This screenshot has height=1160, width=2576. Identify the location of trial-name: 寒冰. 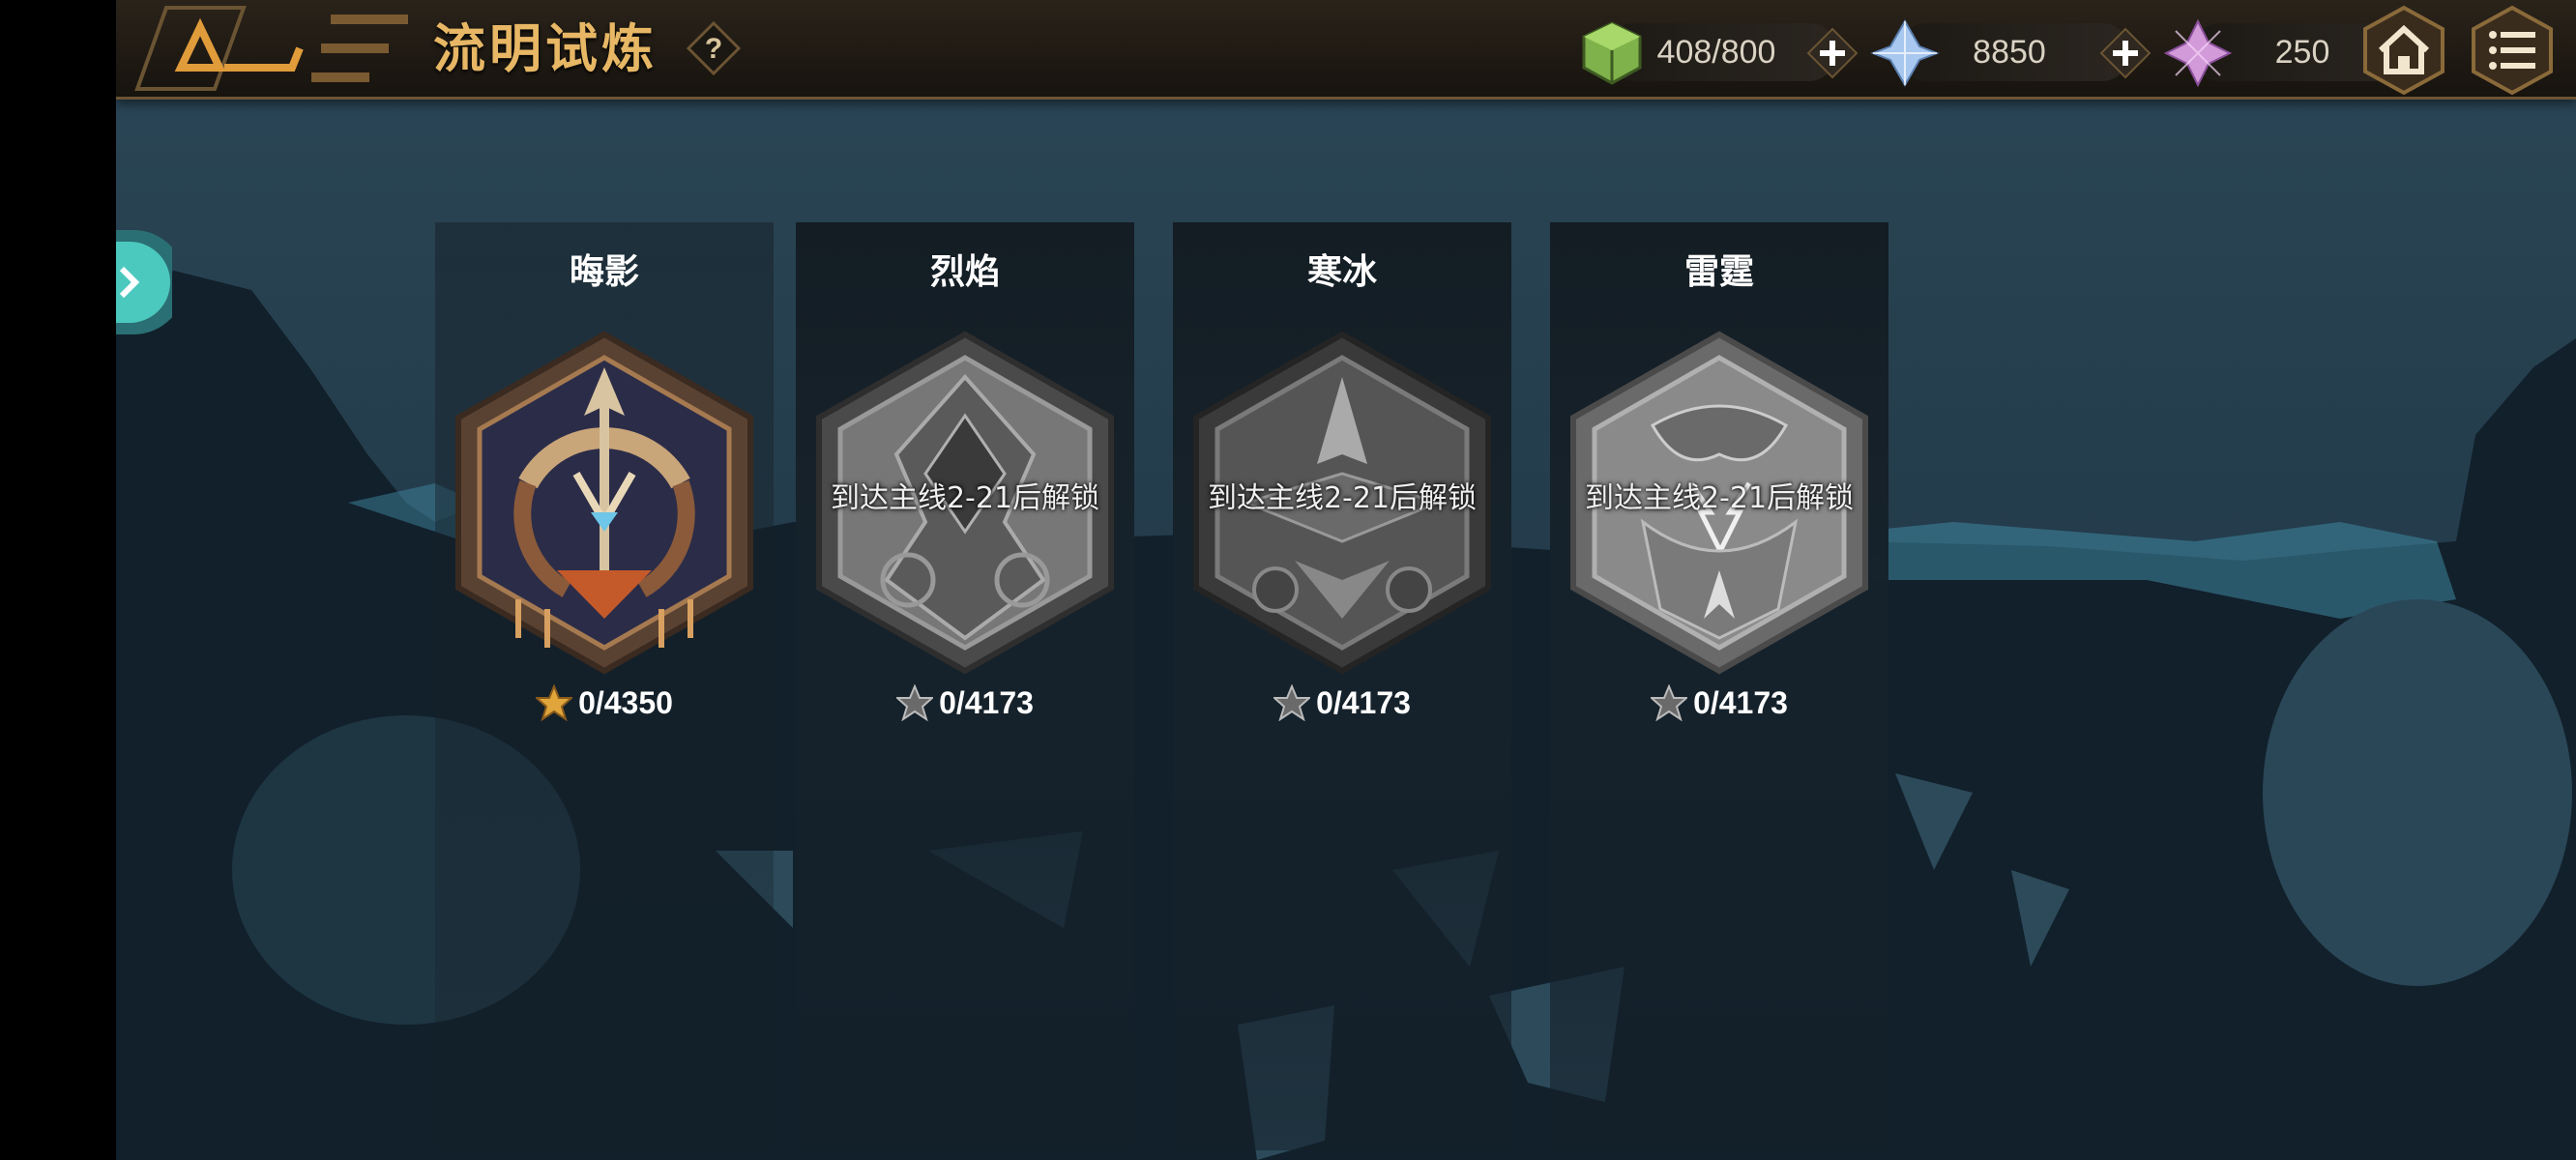
(1341, 272).